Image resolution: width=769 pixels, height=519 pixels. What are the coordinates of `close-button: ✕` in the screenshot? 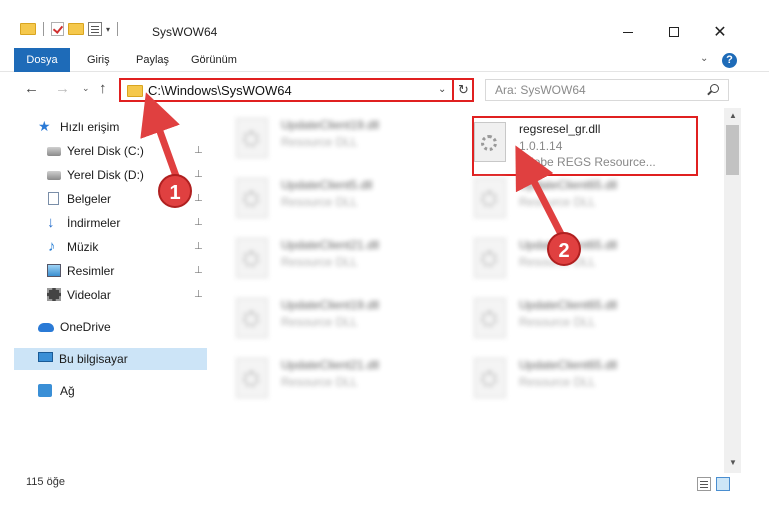 It's located at (720, 32).